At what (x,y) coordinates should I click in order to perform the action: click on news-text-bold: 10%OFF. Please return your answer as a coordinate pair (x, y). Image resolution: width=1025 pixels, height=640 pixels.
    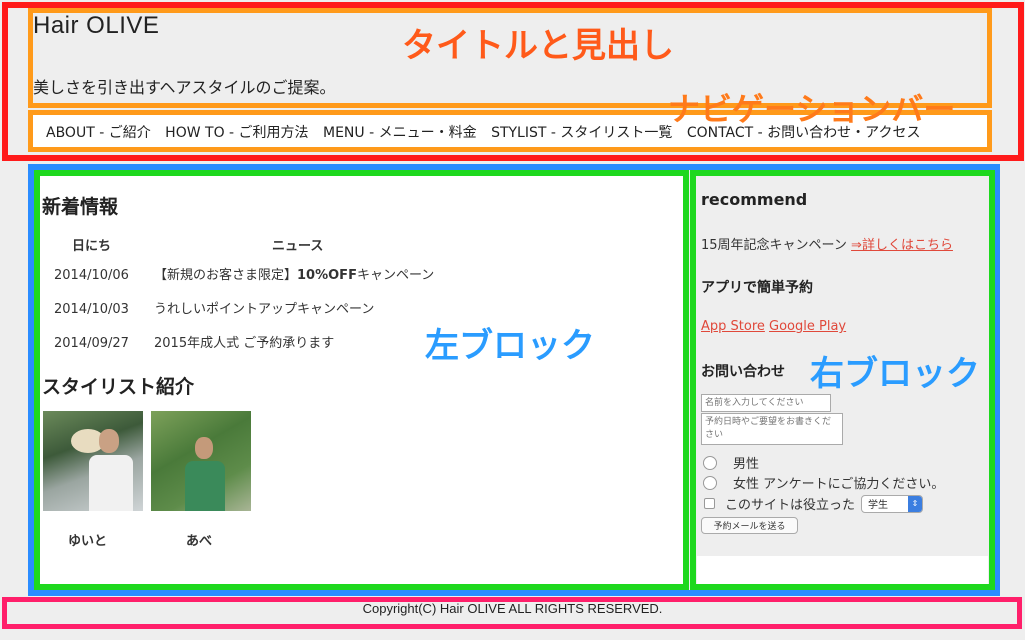
    Looking at the image, I should click on (327, 275).